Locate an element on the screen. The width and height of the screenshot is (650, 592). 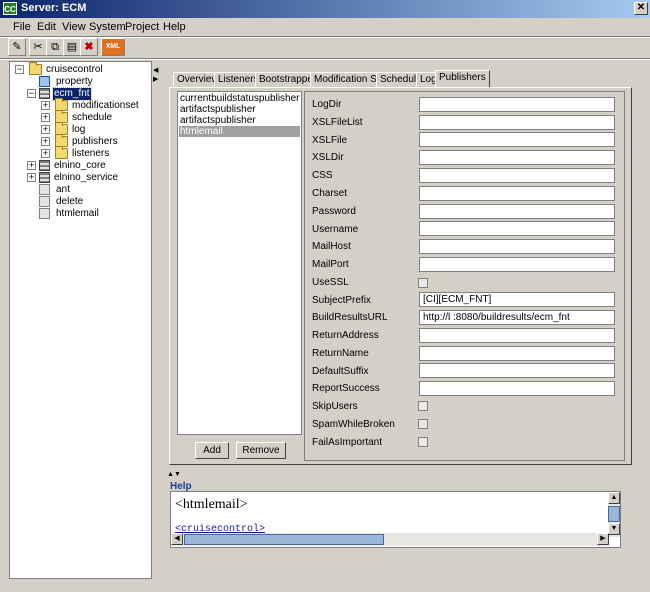
menu-project: Project is located at coordinates (142, 27).